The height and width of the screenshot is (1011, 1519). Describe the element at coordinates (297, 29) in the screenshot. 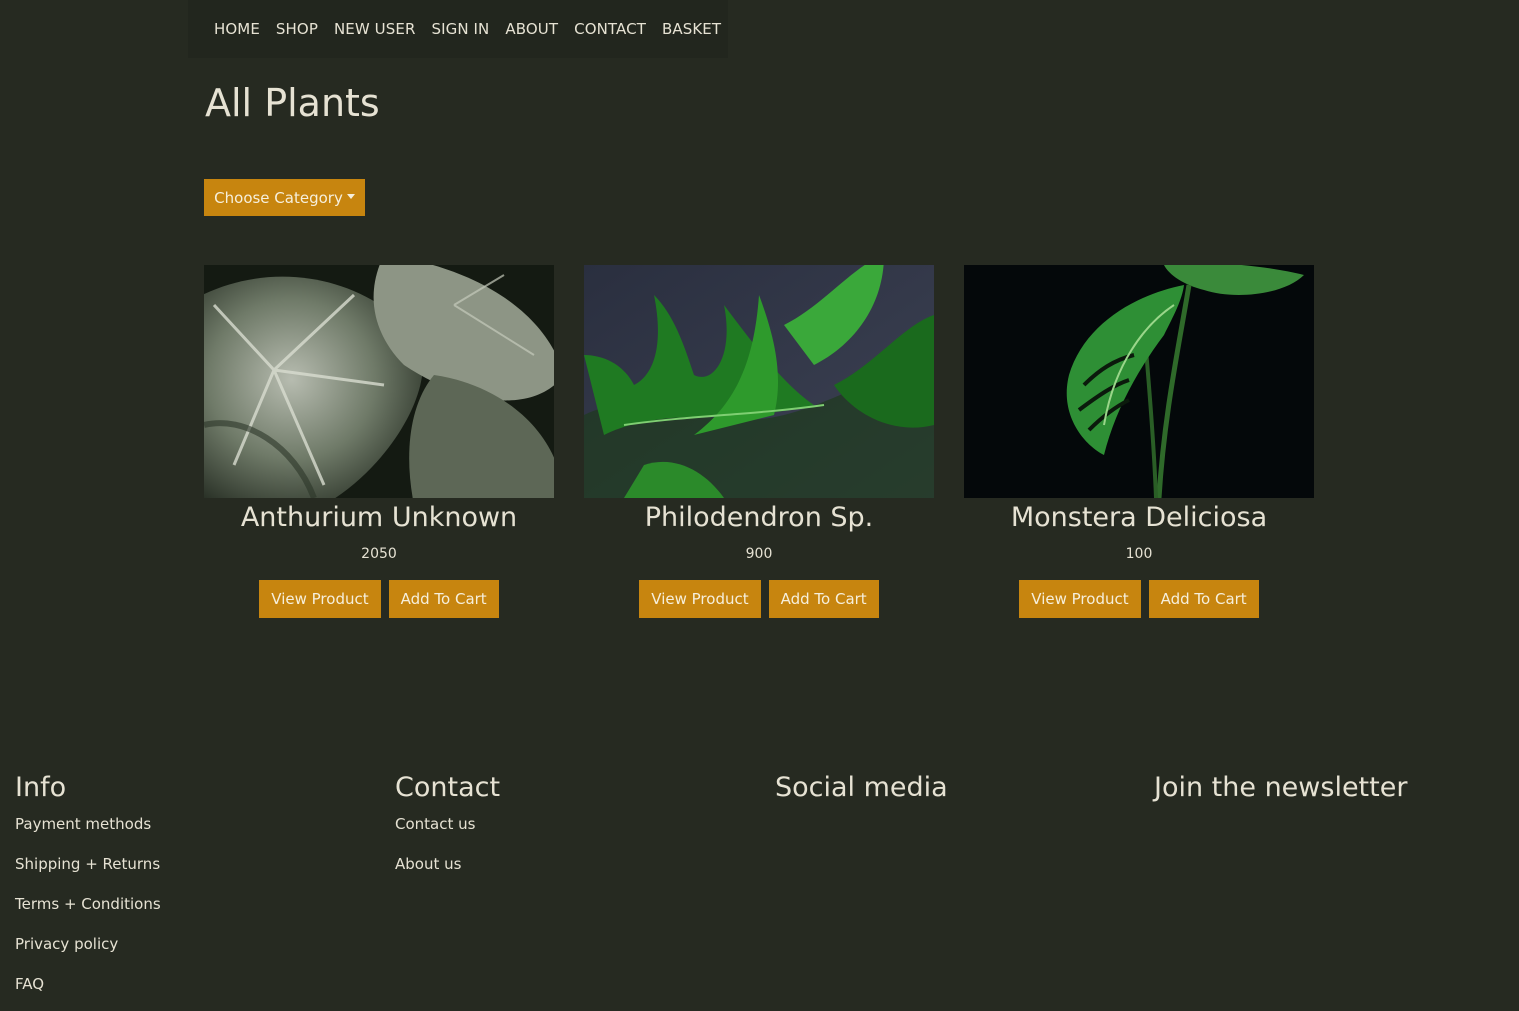

I see `nav-shop-link: SHOP` at that location.